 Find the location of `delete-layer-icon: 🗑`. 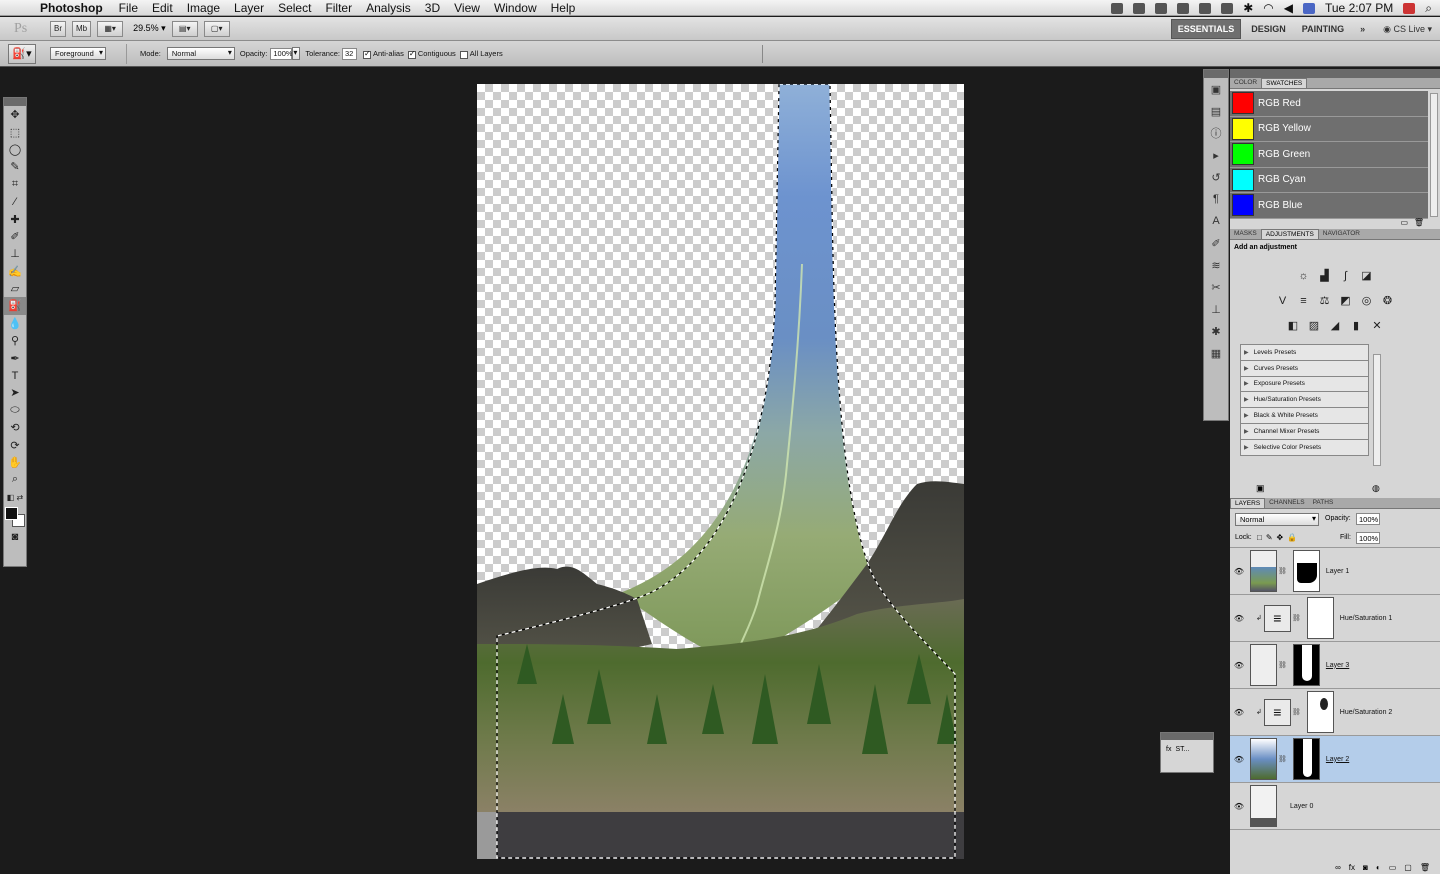

delete-layer-icon: 🗑 is located at coordinates (1425, 867).